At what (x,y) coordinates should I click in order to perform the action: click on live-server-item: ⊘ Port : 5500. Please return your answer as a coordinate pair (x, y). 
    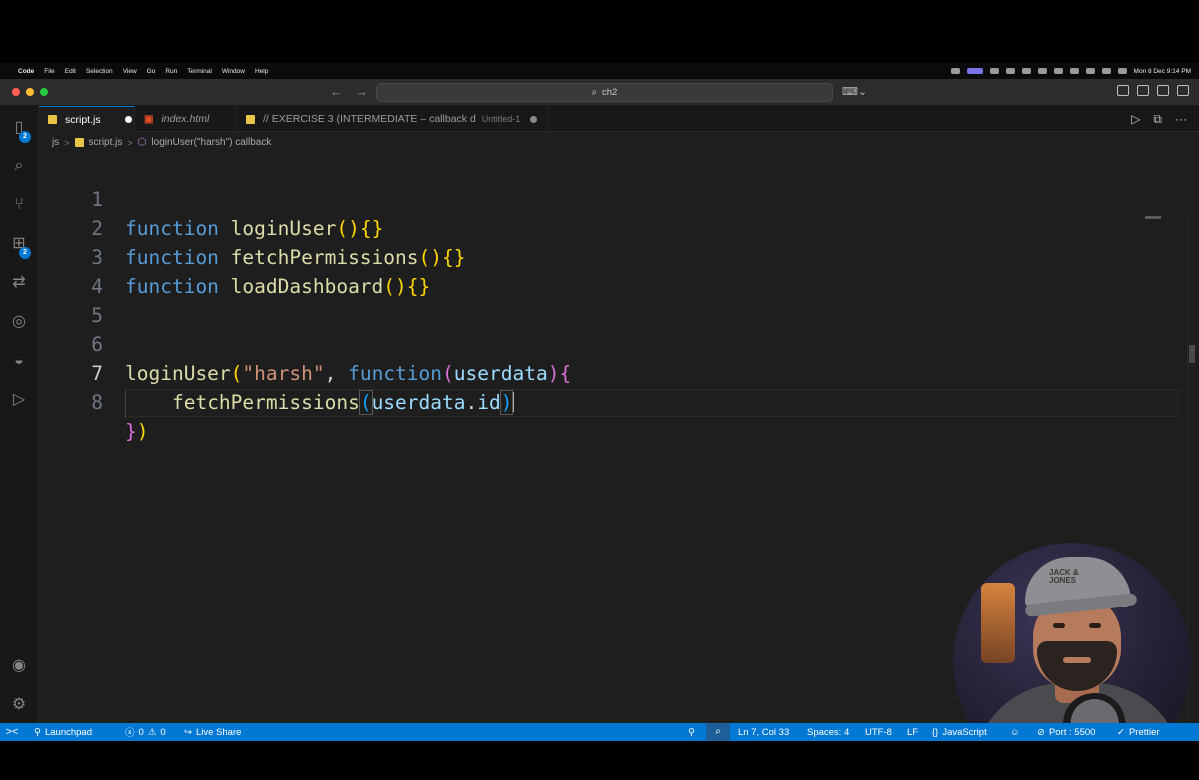
    Looking at the image, I should click on (1066, 732).